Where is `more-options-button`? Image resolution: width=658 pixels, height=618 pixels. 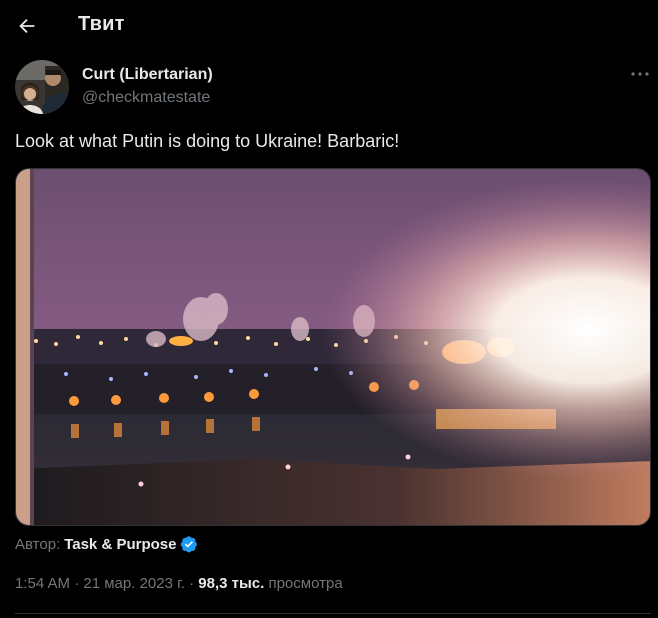 more-options-button is located at coordinates (640, 74).